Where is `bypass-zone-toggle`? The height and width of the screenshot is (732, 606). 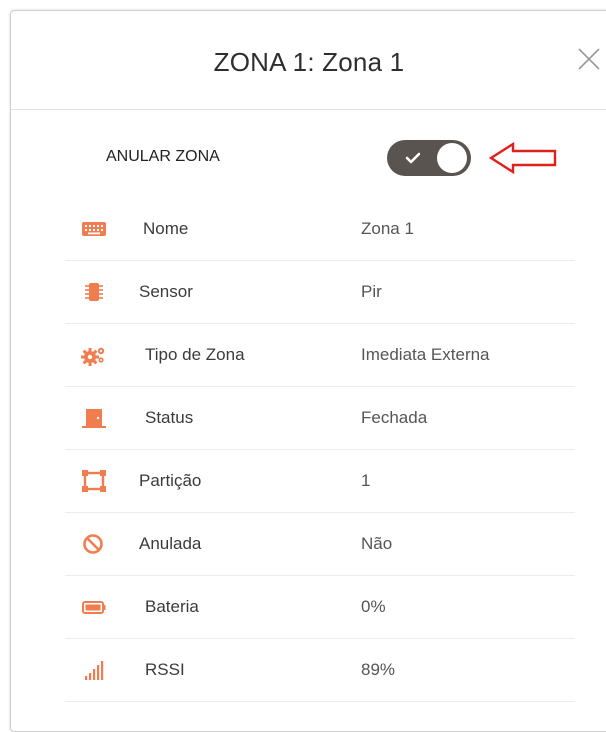 bypass-zone-toggle is located at coordinates (429, 158).